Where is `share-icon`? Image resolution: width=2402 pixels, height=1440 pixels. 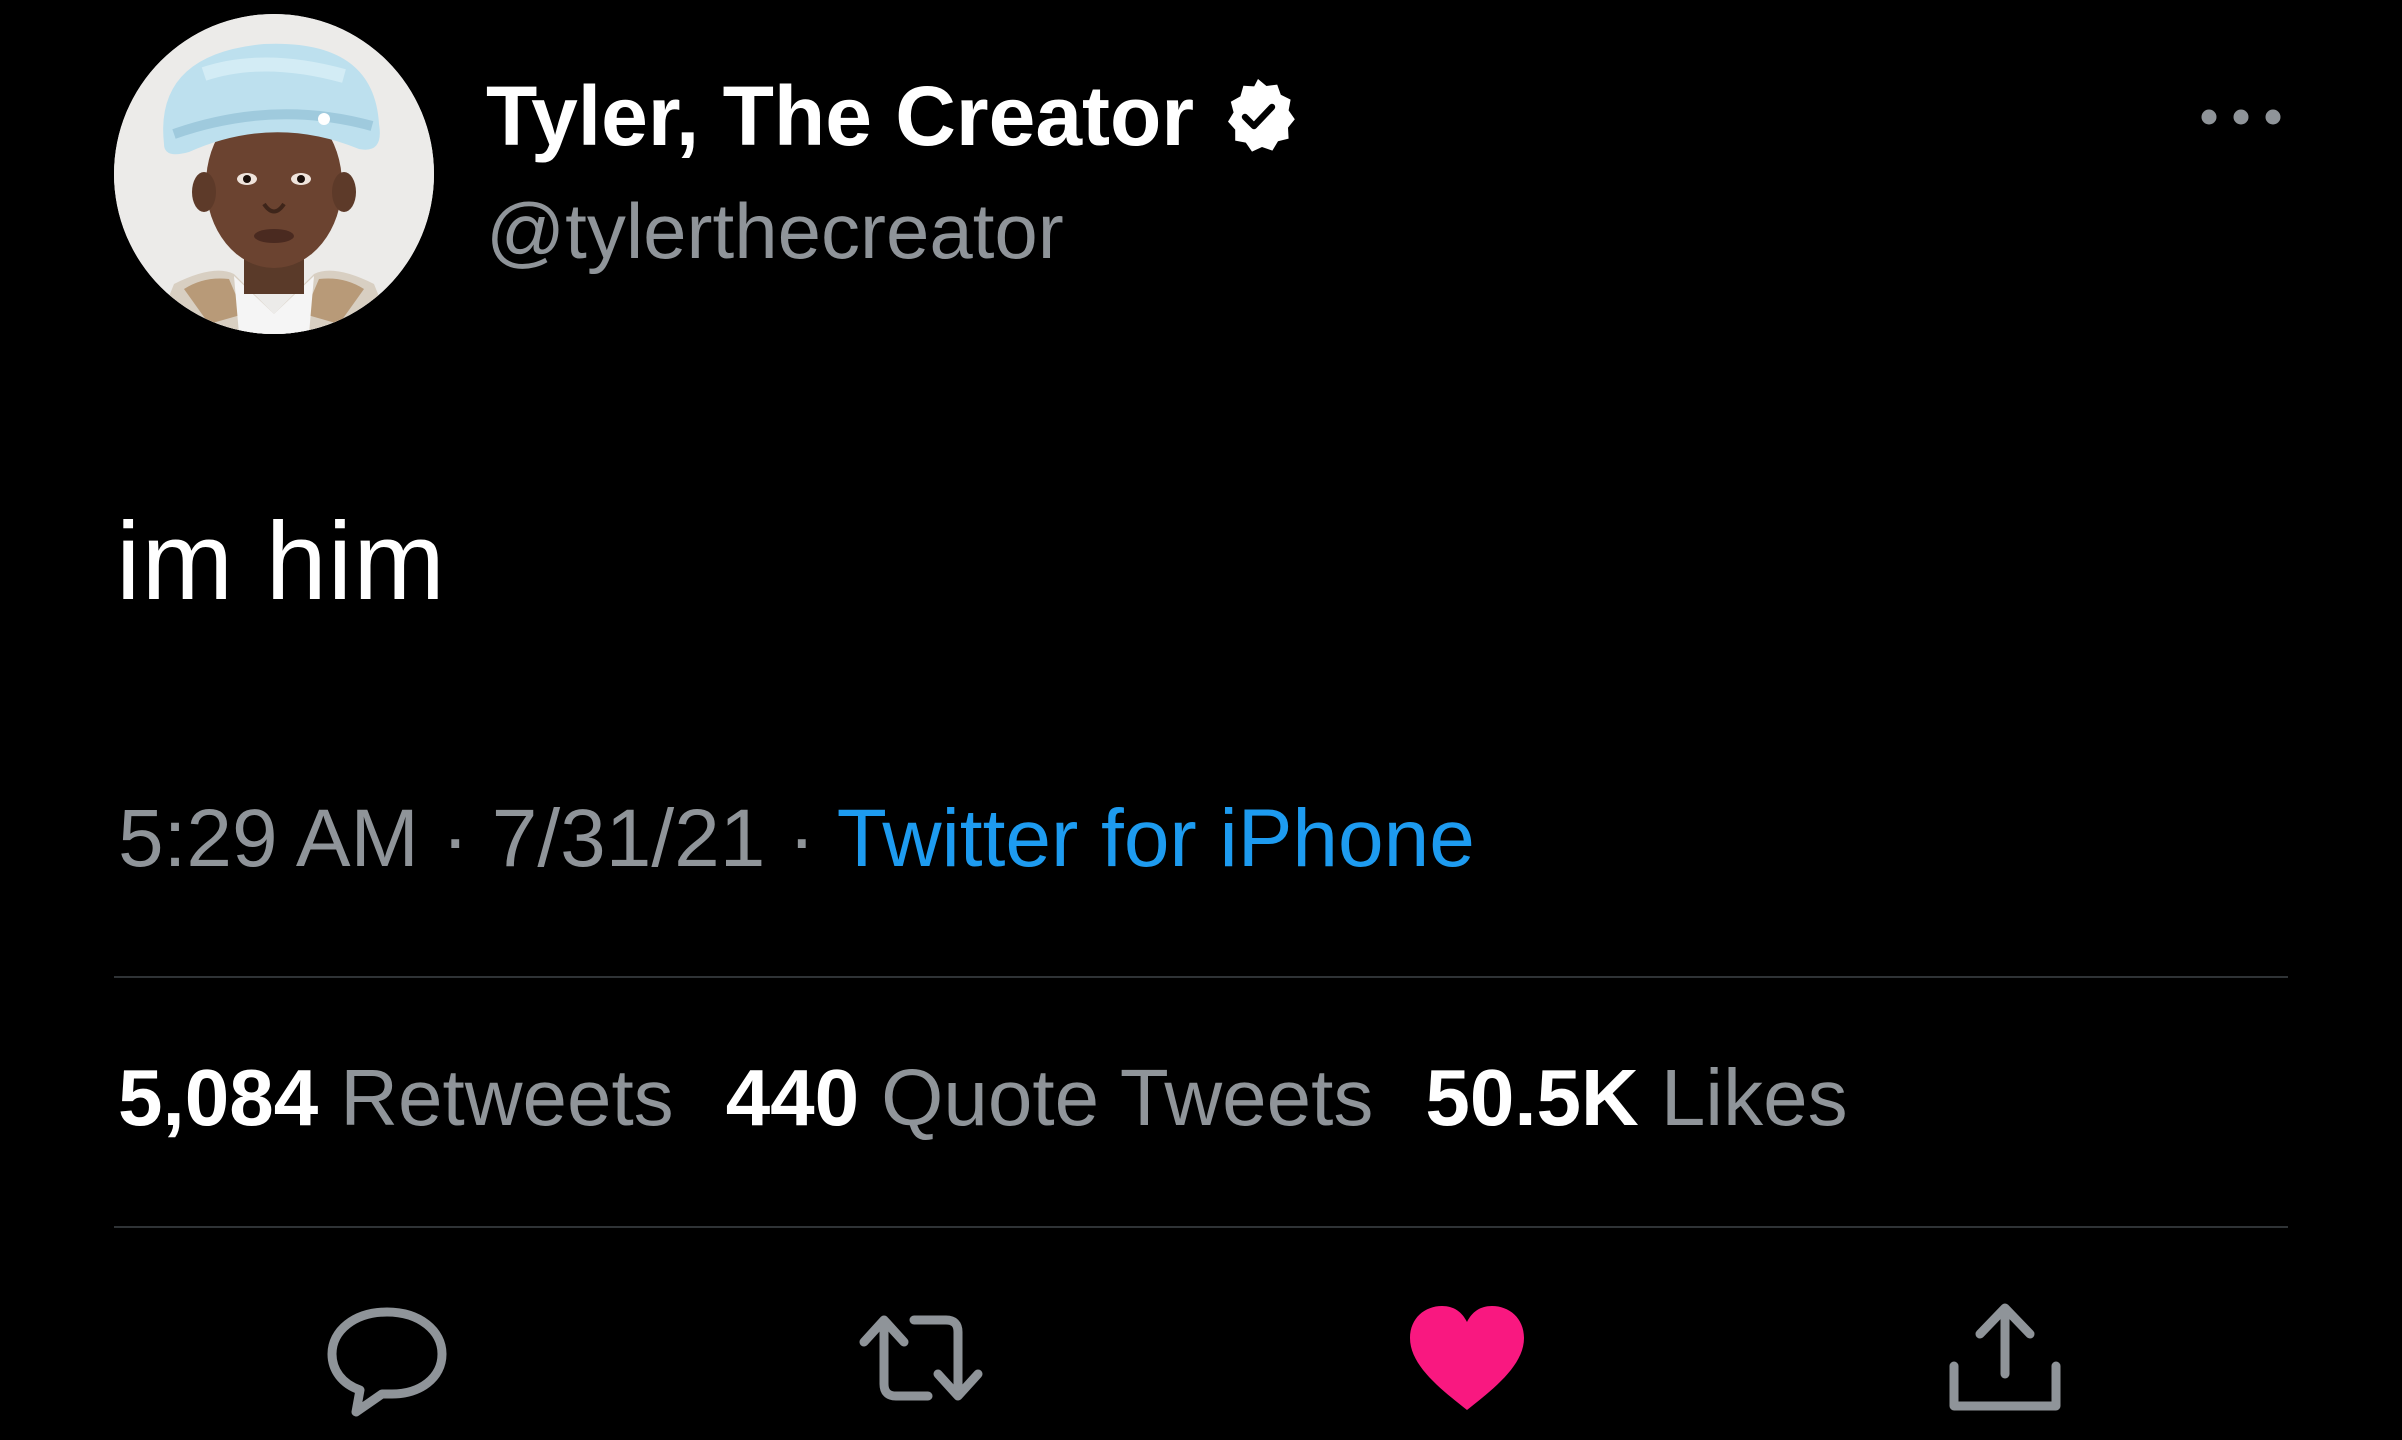 share-icon is located at coordinates (2005, 1357).